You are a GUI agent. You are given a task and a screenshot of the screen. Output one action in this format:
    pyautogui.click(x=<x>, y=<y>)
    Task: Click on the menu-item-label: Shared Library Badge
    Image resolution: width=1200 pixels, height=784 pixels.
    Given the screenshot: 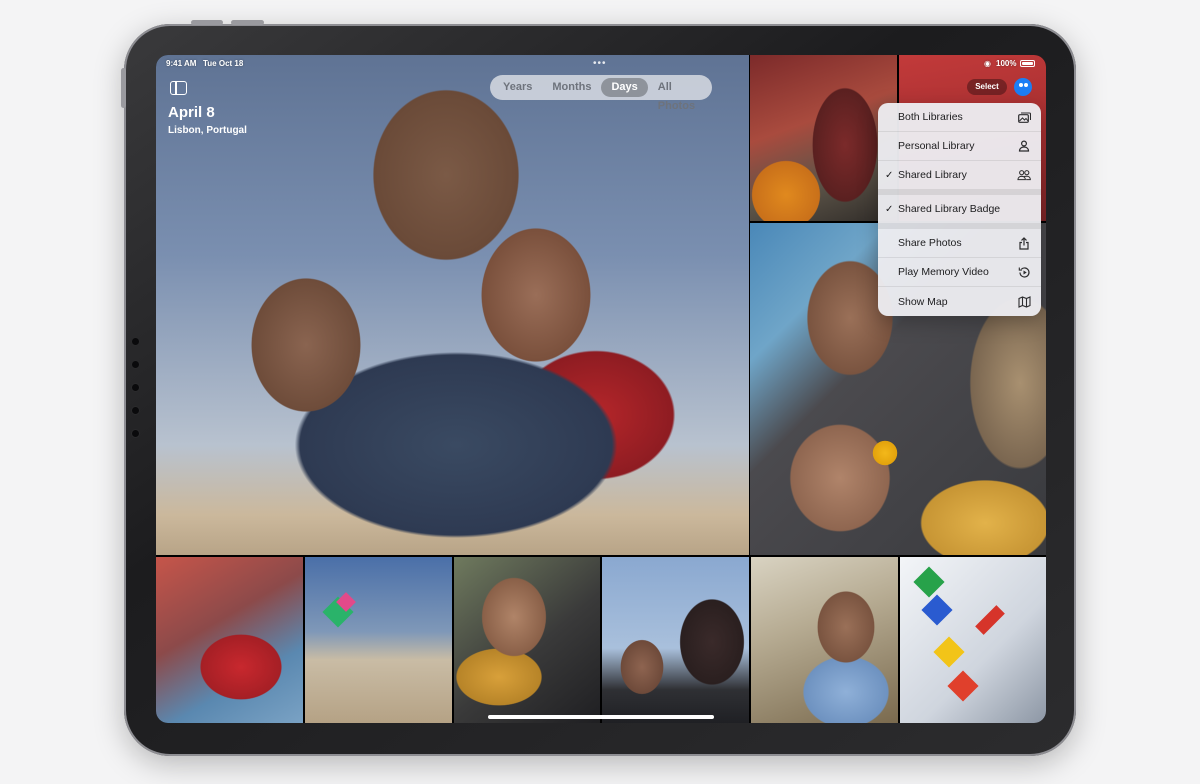 What is the action you would take?
    pyautogui.click(x=949, y=209)
    